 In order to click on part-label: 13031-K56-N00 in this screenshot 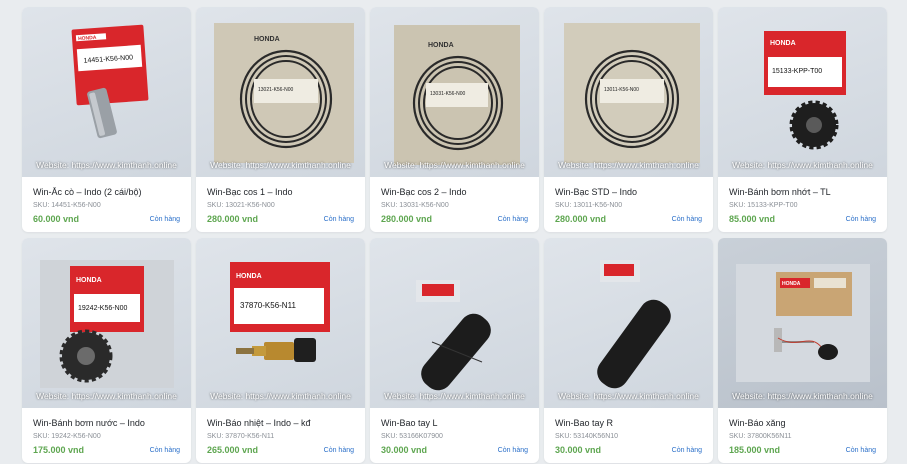, I will do `click(448, 94)`.